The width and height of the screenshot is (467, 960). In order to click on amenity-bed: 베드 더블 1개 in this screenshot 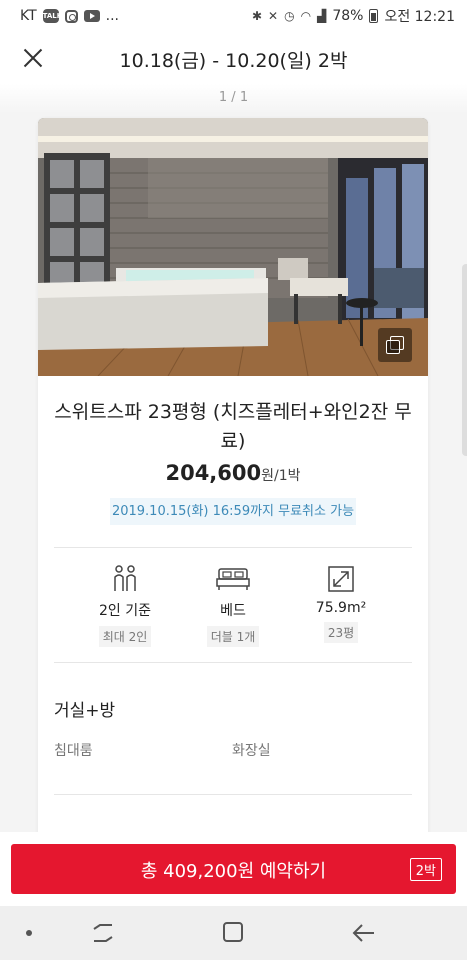, I will do `click(233, 605)`.